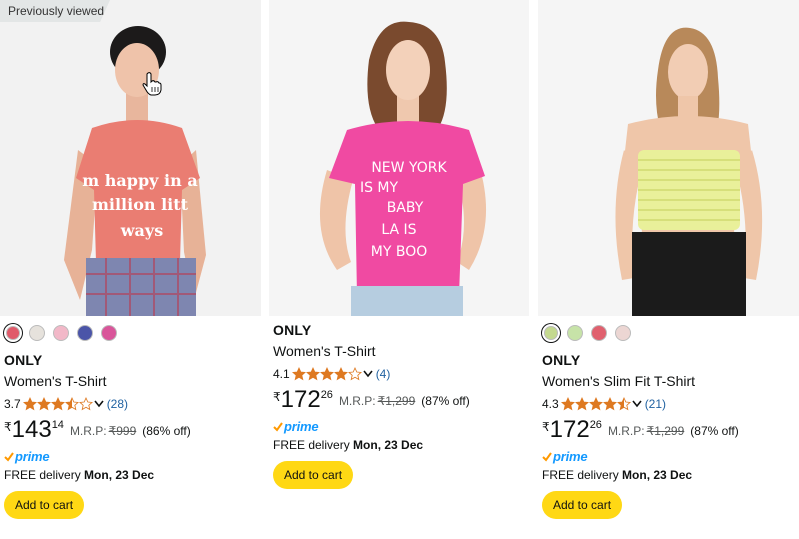 This screenshot has width=799, height=539. I want to click on product-brand: ONLY, so click(23, 360).